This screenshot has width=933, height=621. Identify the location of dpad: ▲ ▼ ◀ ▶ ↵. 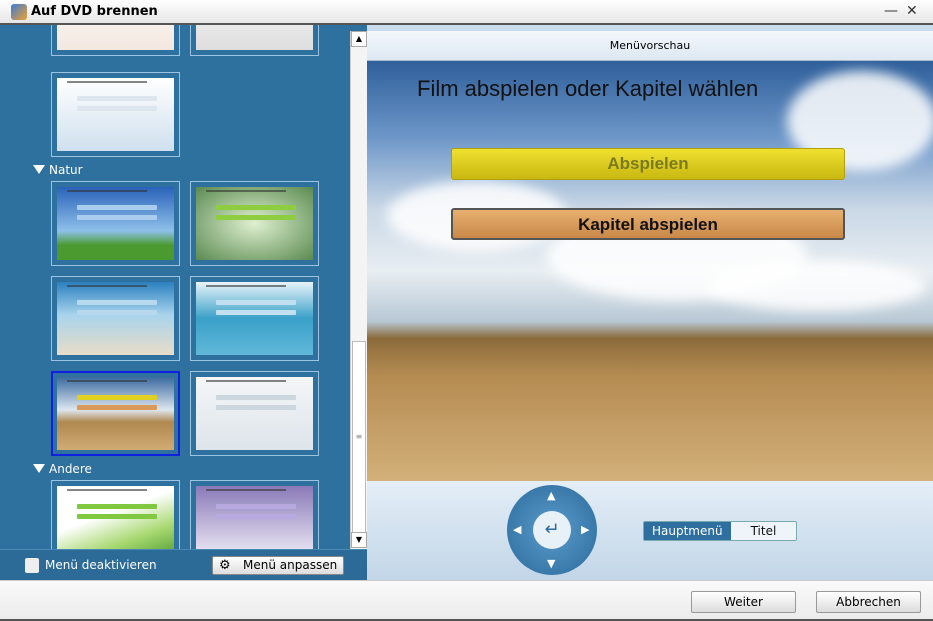
(552, 530).